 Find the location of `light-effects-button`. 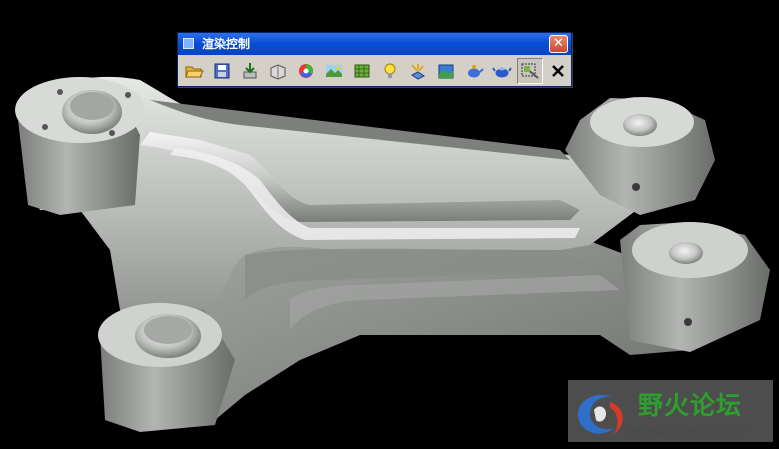

light-effects-button is located at coordinates (418, 71).